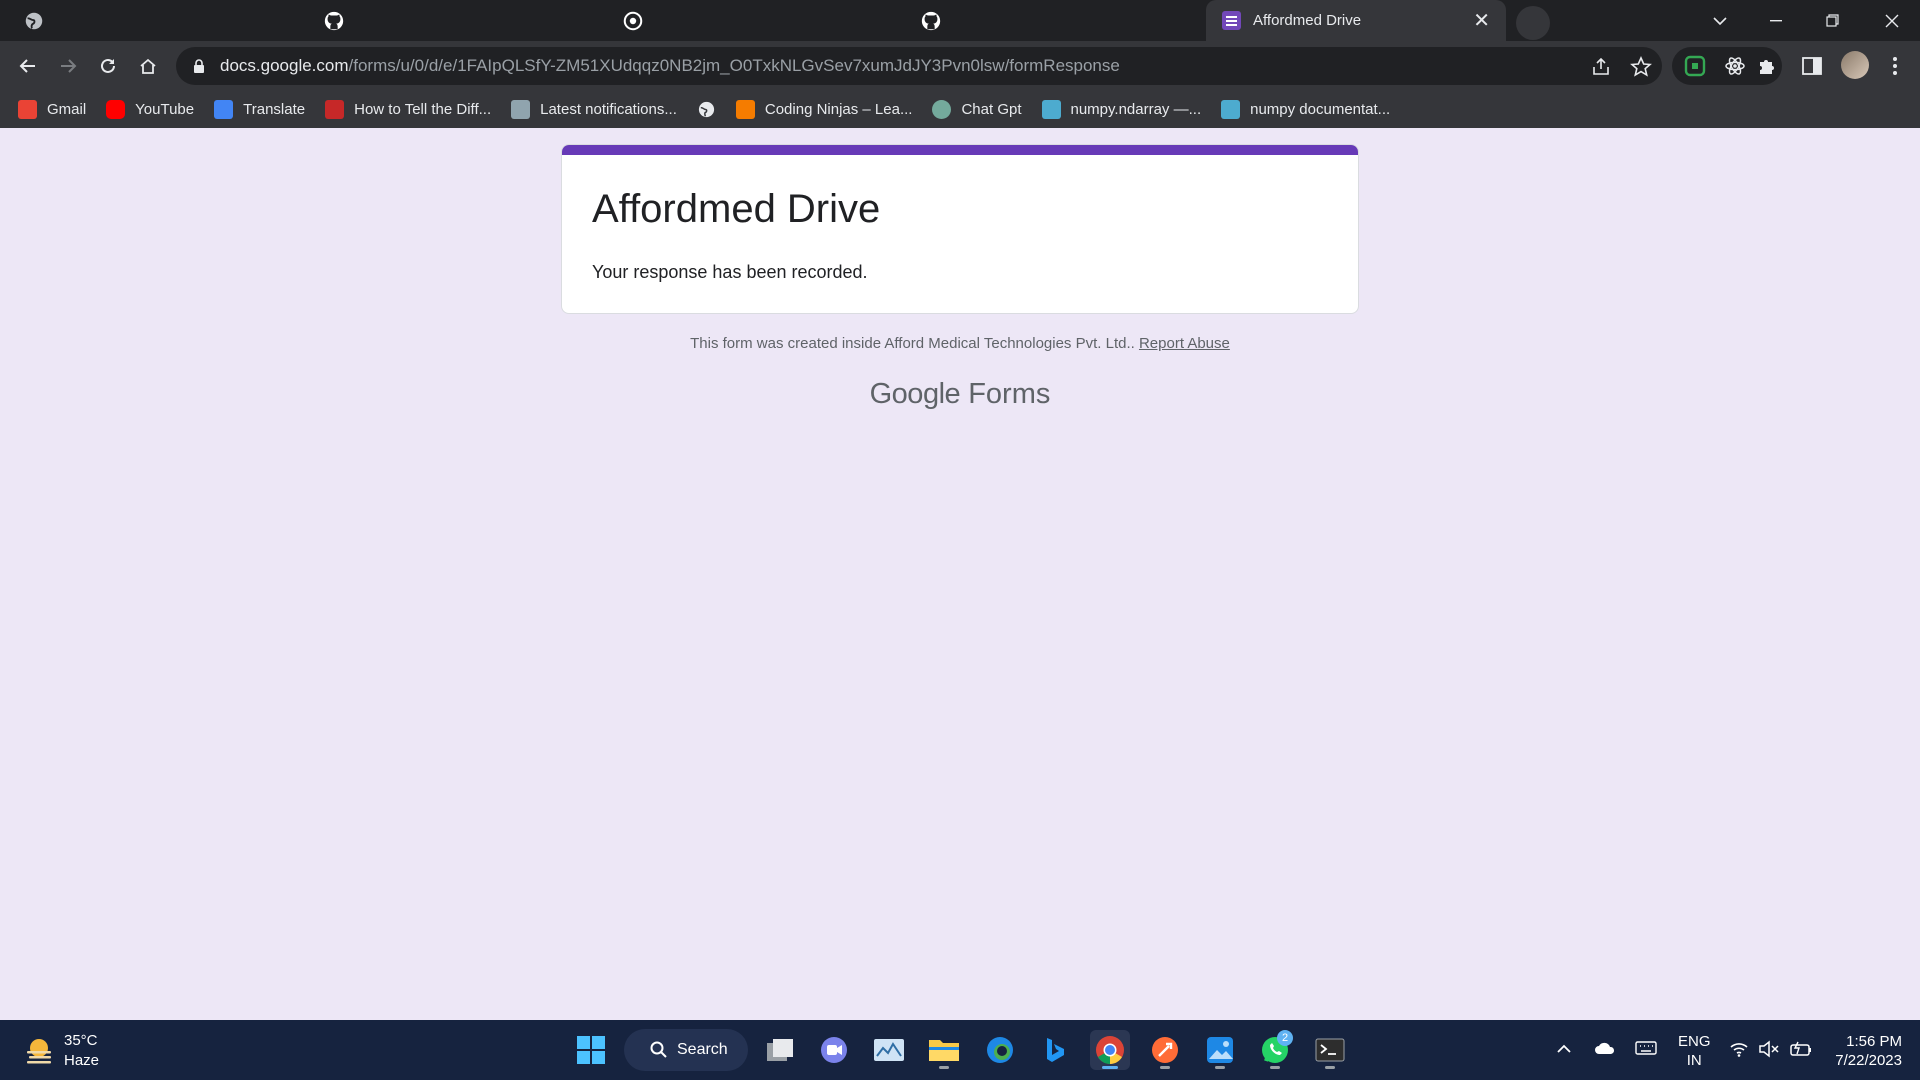  I want to click on edge-browser-button, so click(1000, 1050).